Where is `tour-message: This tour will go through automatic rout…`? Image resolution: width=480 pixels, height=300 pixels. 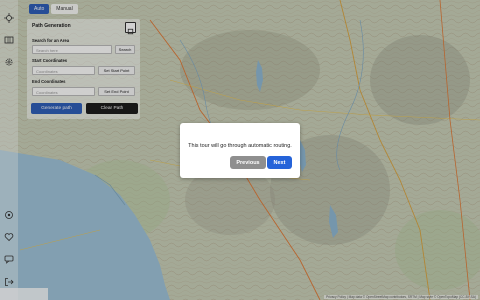 tour-message: This tour will go through automatic rout… is located at coordinates (240, 146).